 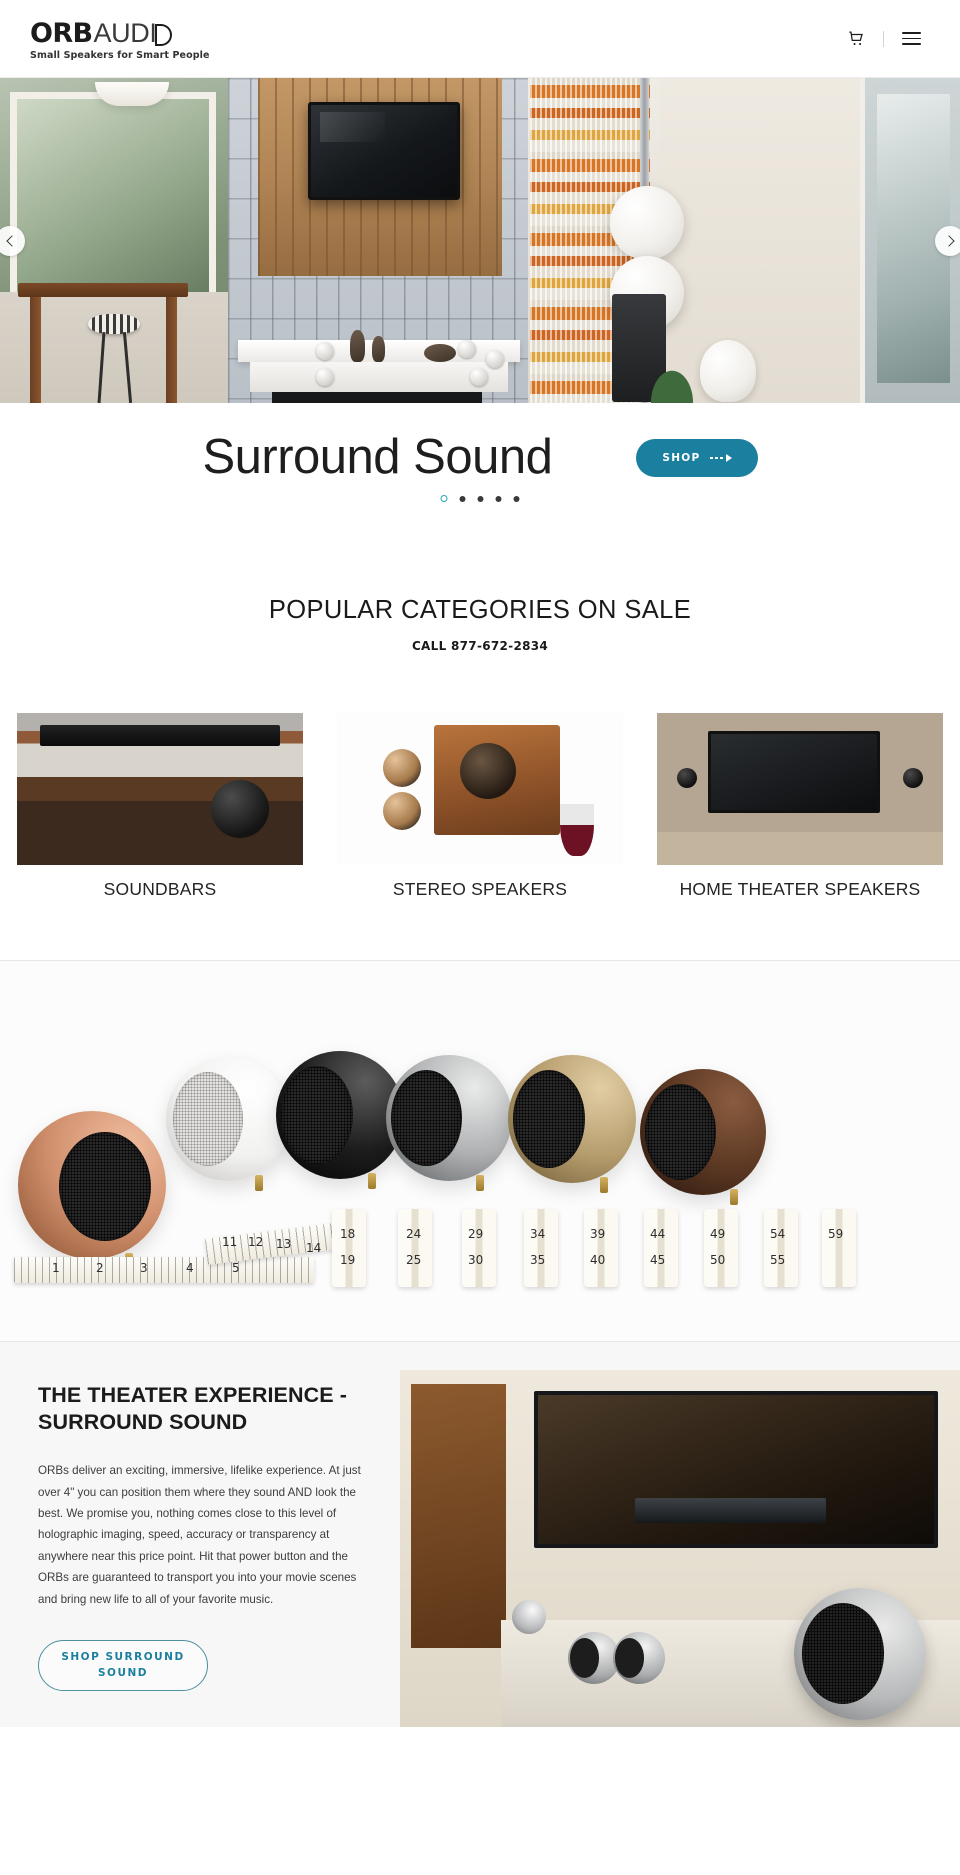 I want to click on orb-brown, so click(x=703, y=1137).